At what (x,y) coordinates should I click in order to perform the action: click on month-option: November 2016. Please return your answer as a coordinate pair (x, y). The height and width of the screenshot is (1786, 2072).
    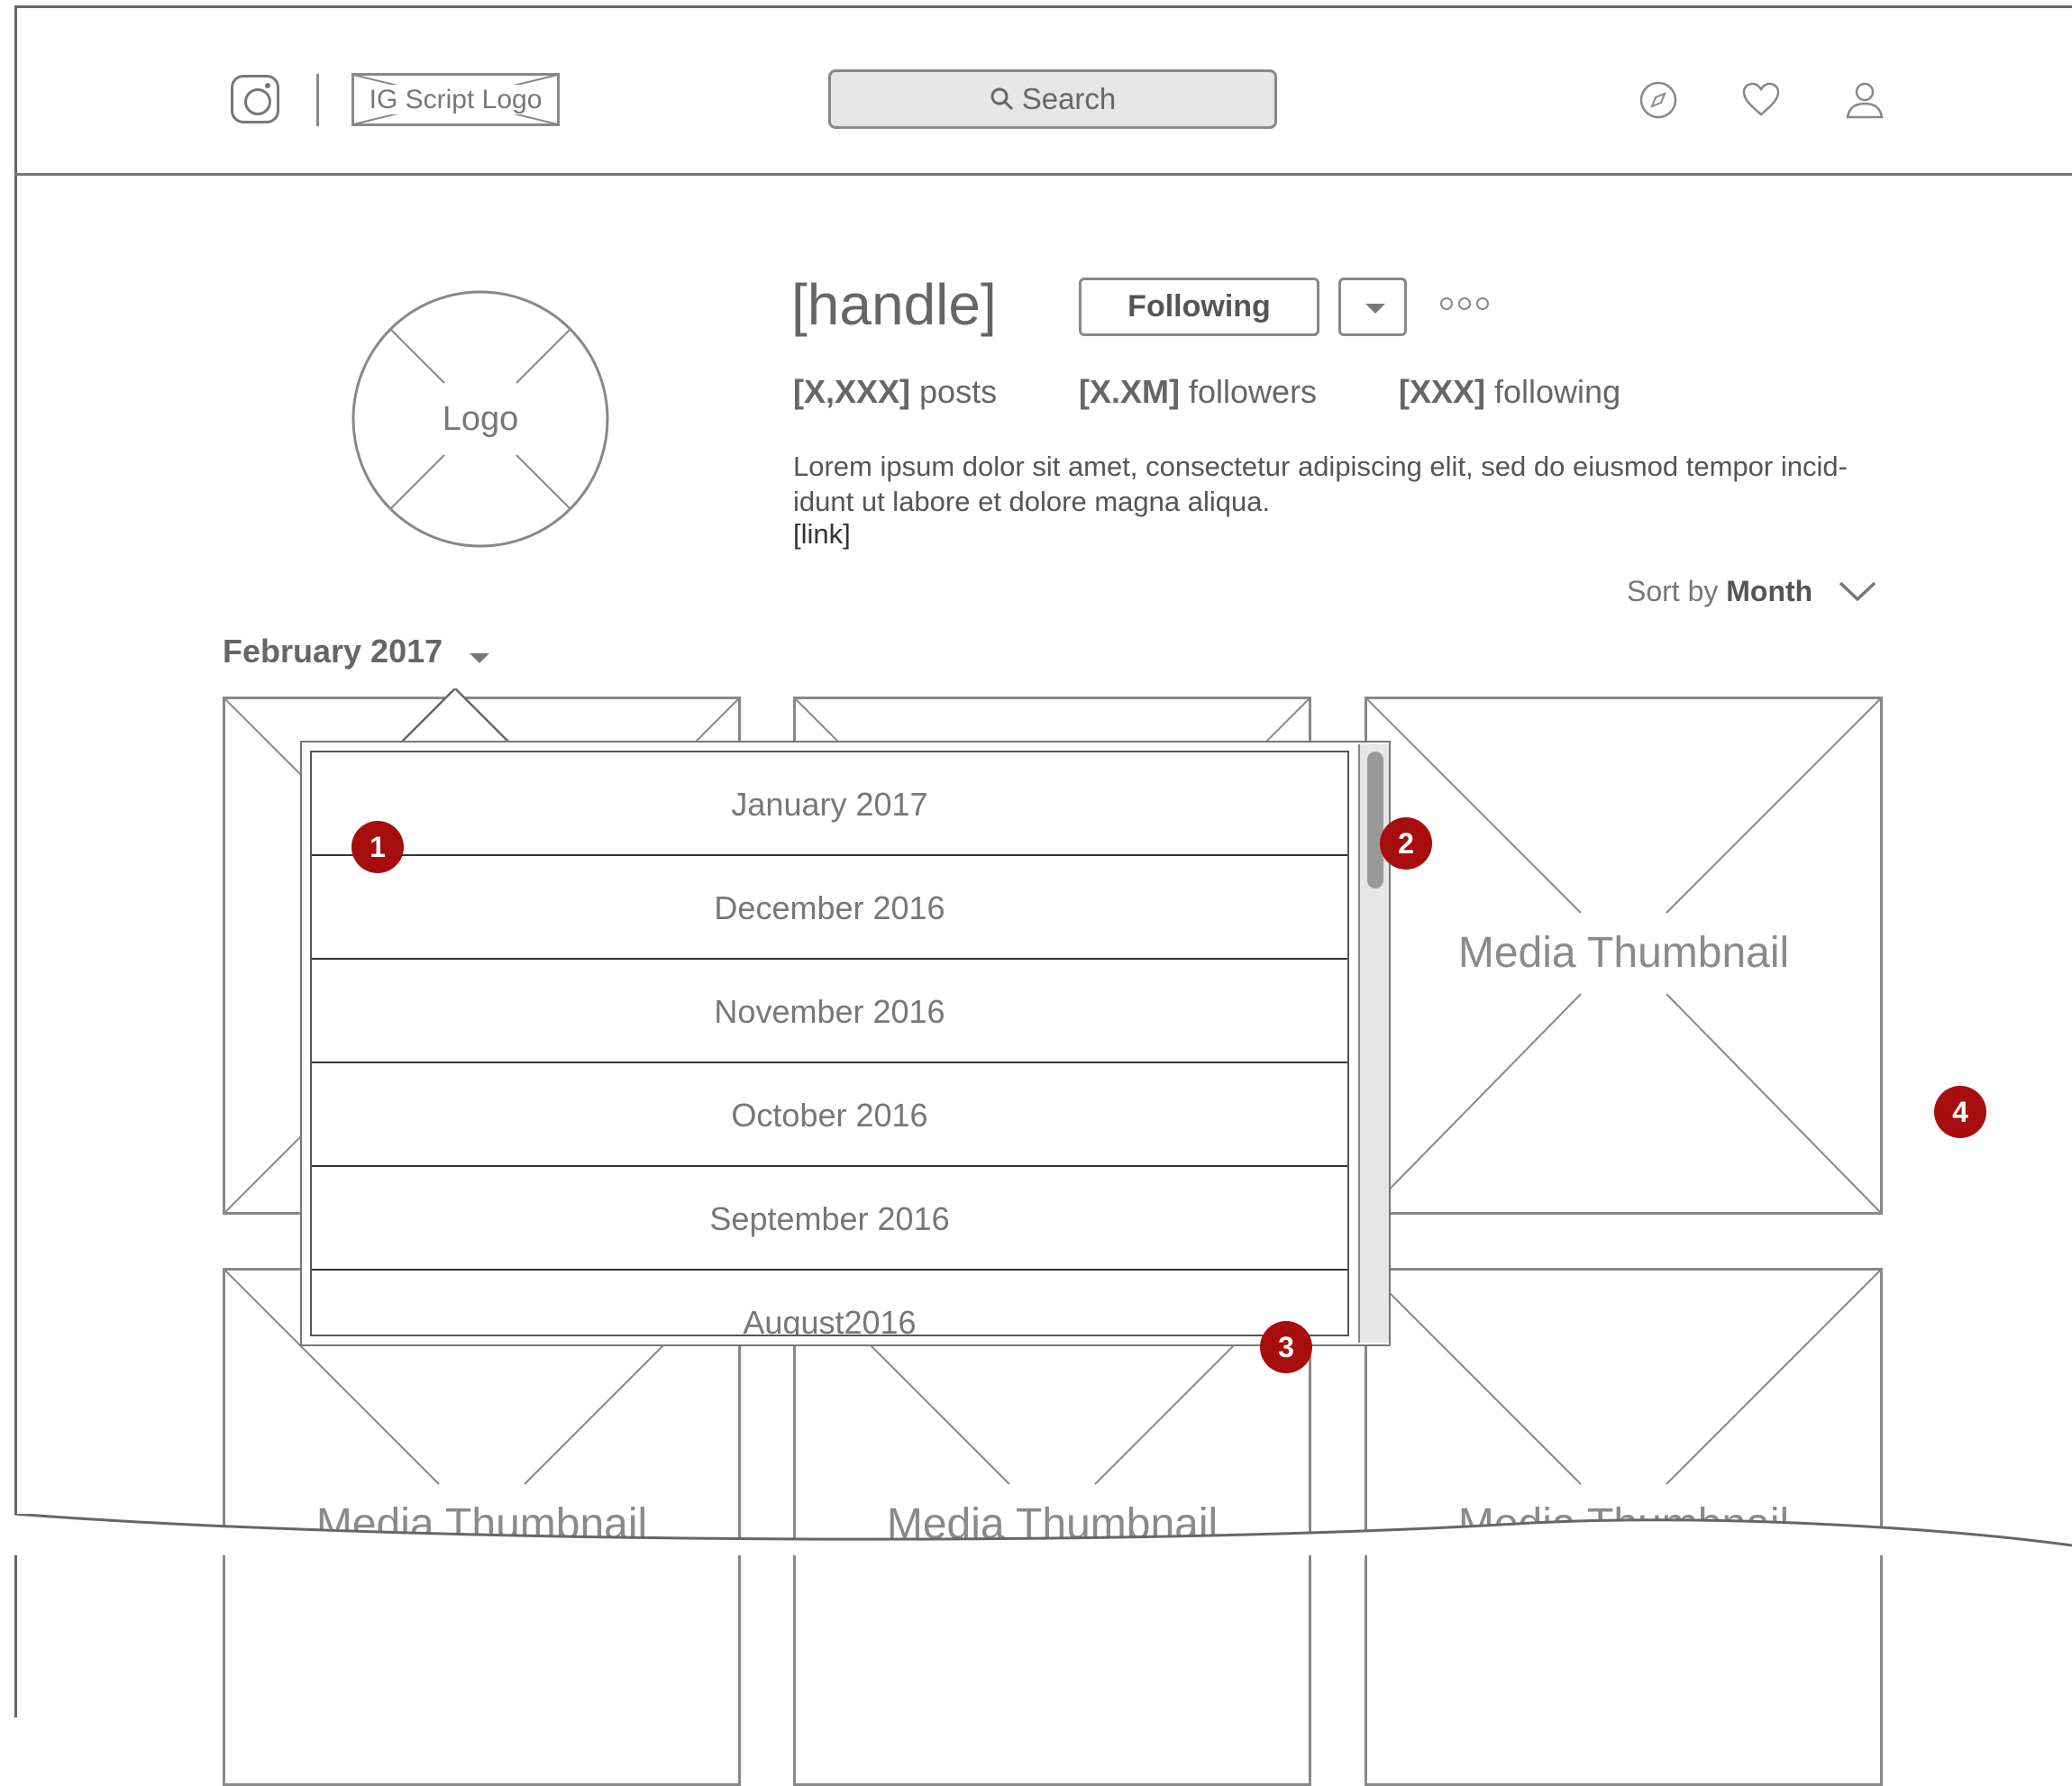
    Looking at the image, I should click on (829, 1012).